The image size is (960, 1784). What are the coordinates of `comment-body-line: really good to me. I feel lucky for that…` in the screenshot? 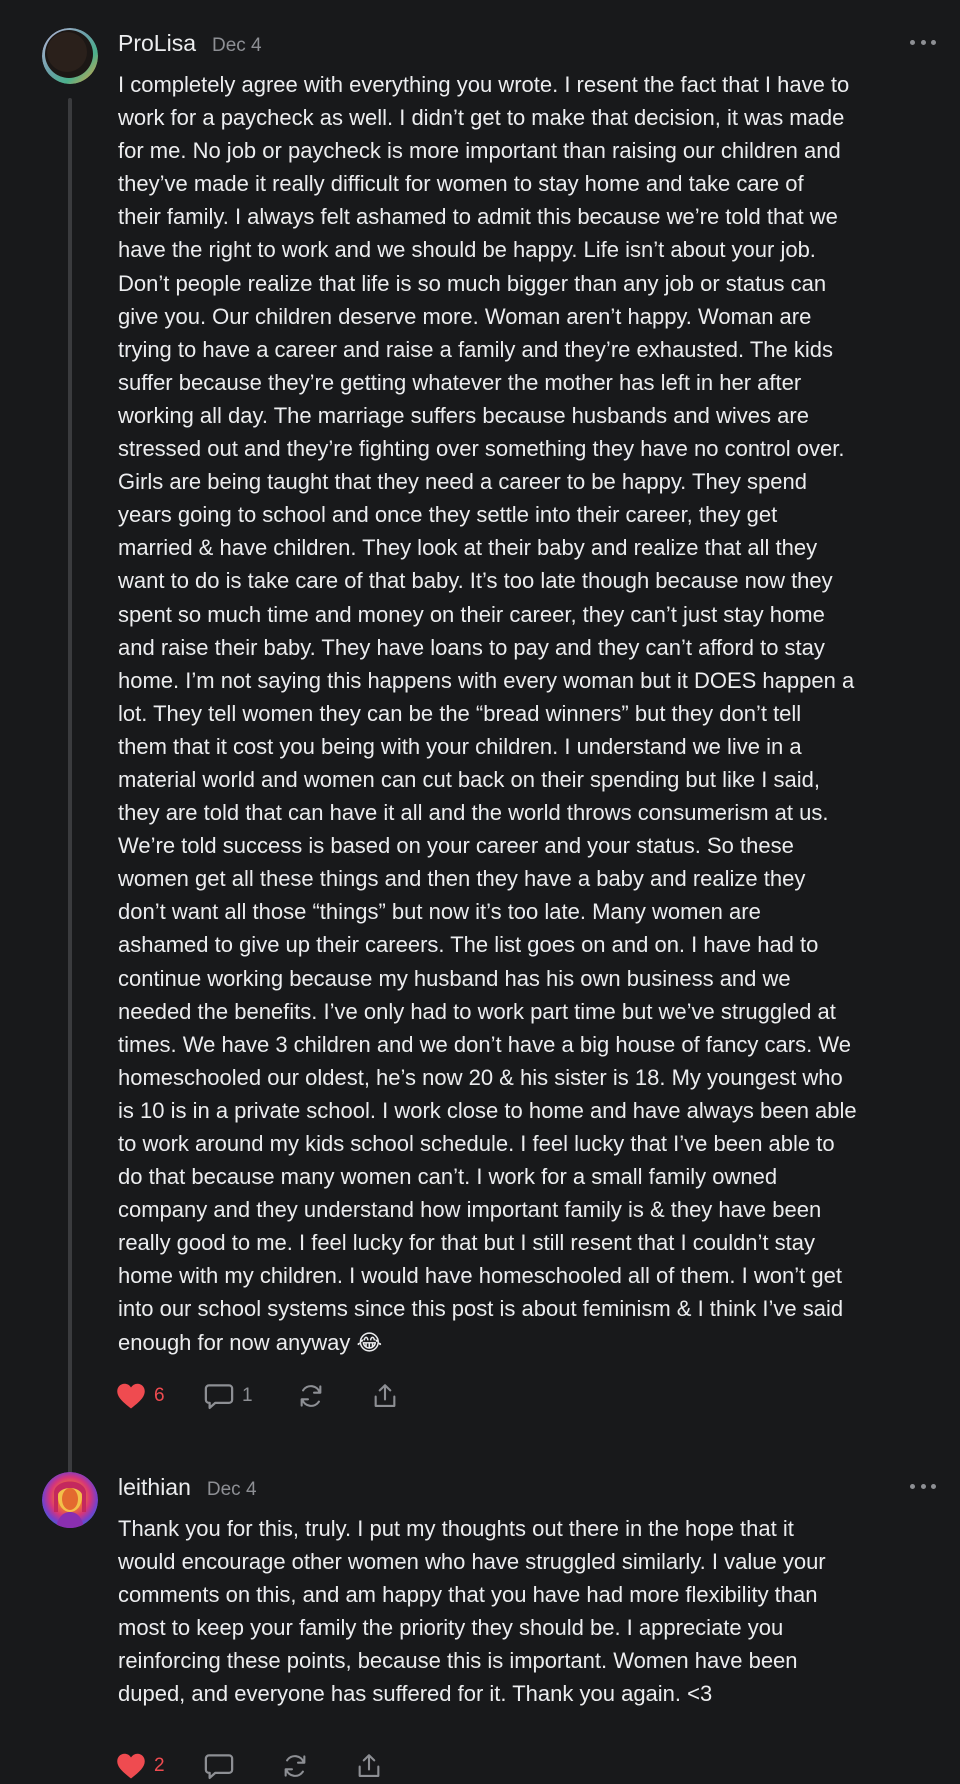 It's located at (467, 1243).